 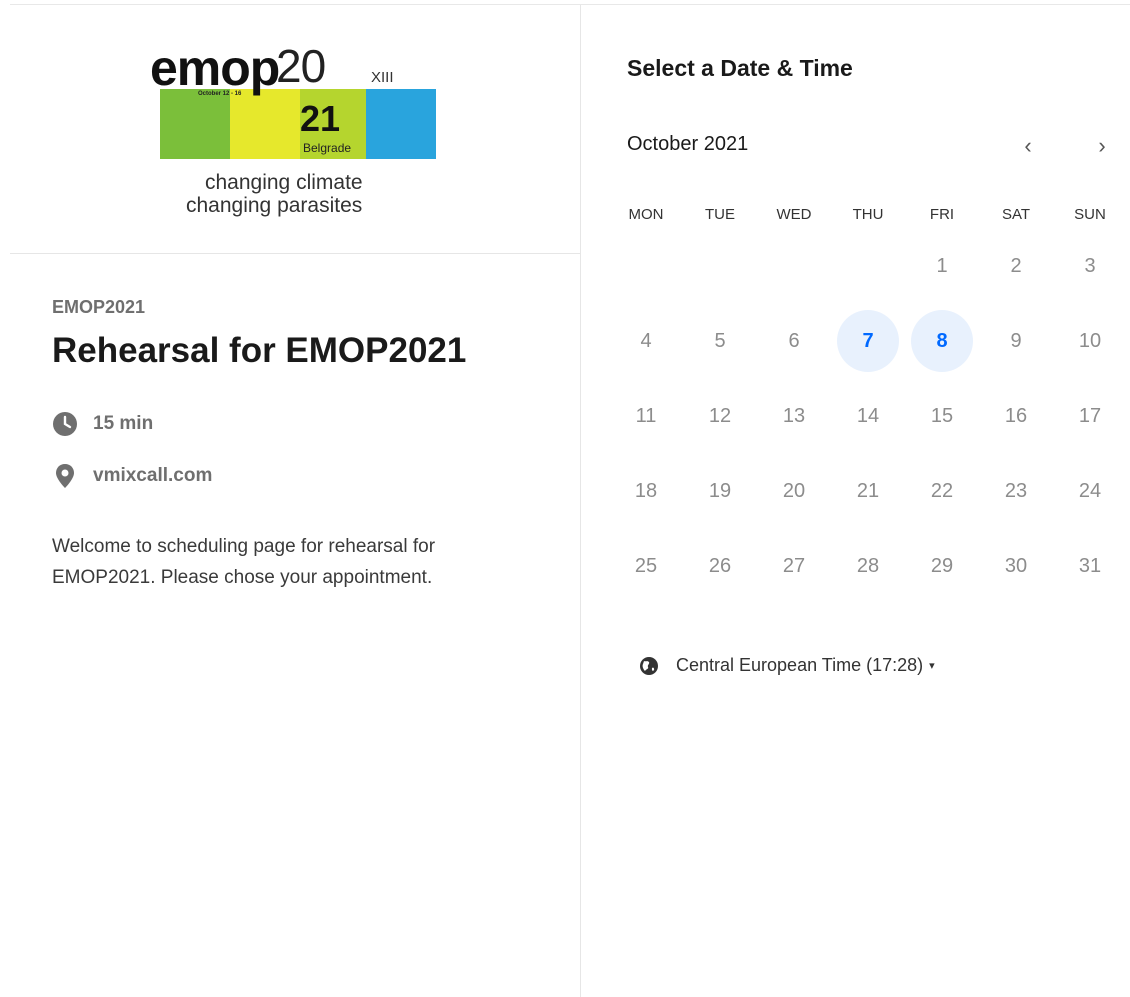 I want to click on calendar-day-26: 26, so click(x=720, y=565).